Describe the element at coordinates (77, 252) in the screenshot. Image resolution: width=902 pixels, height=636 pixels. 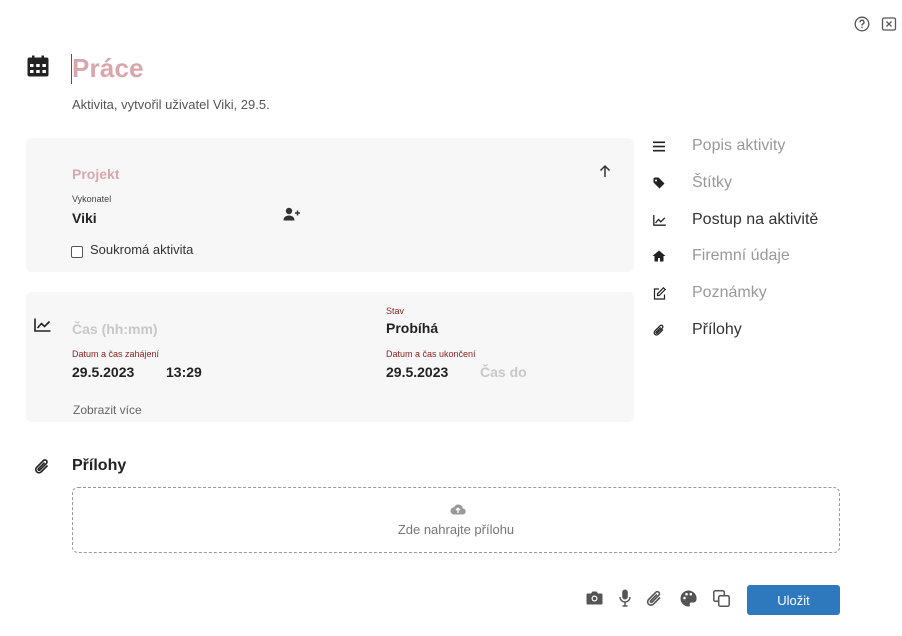
I see `private-activity-checkbox` at that location.